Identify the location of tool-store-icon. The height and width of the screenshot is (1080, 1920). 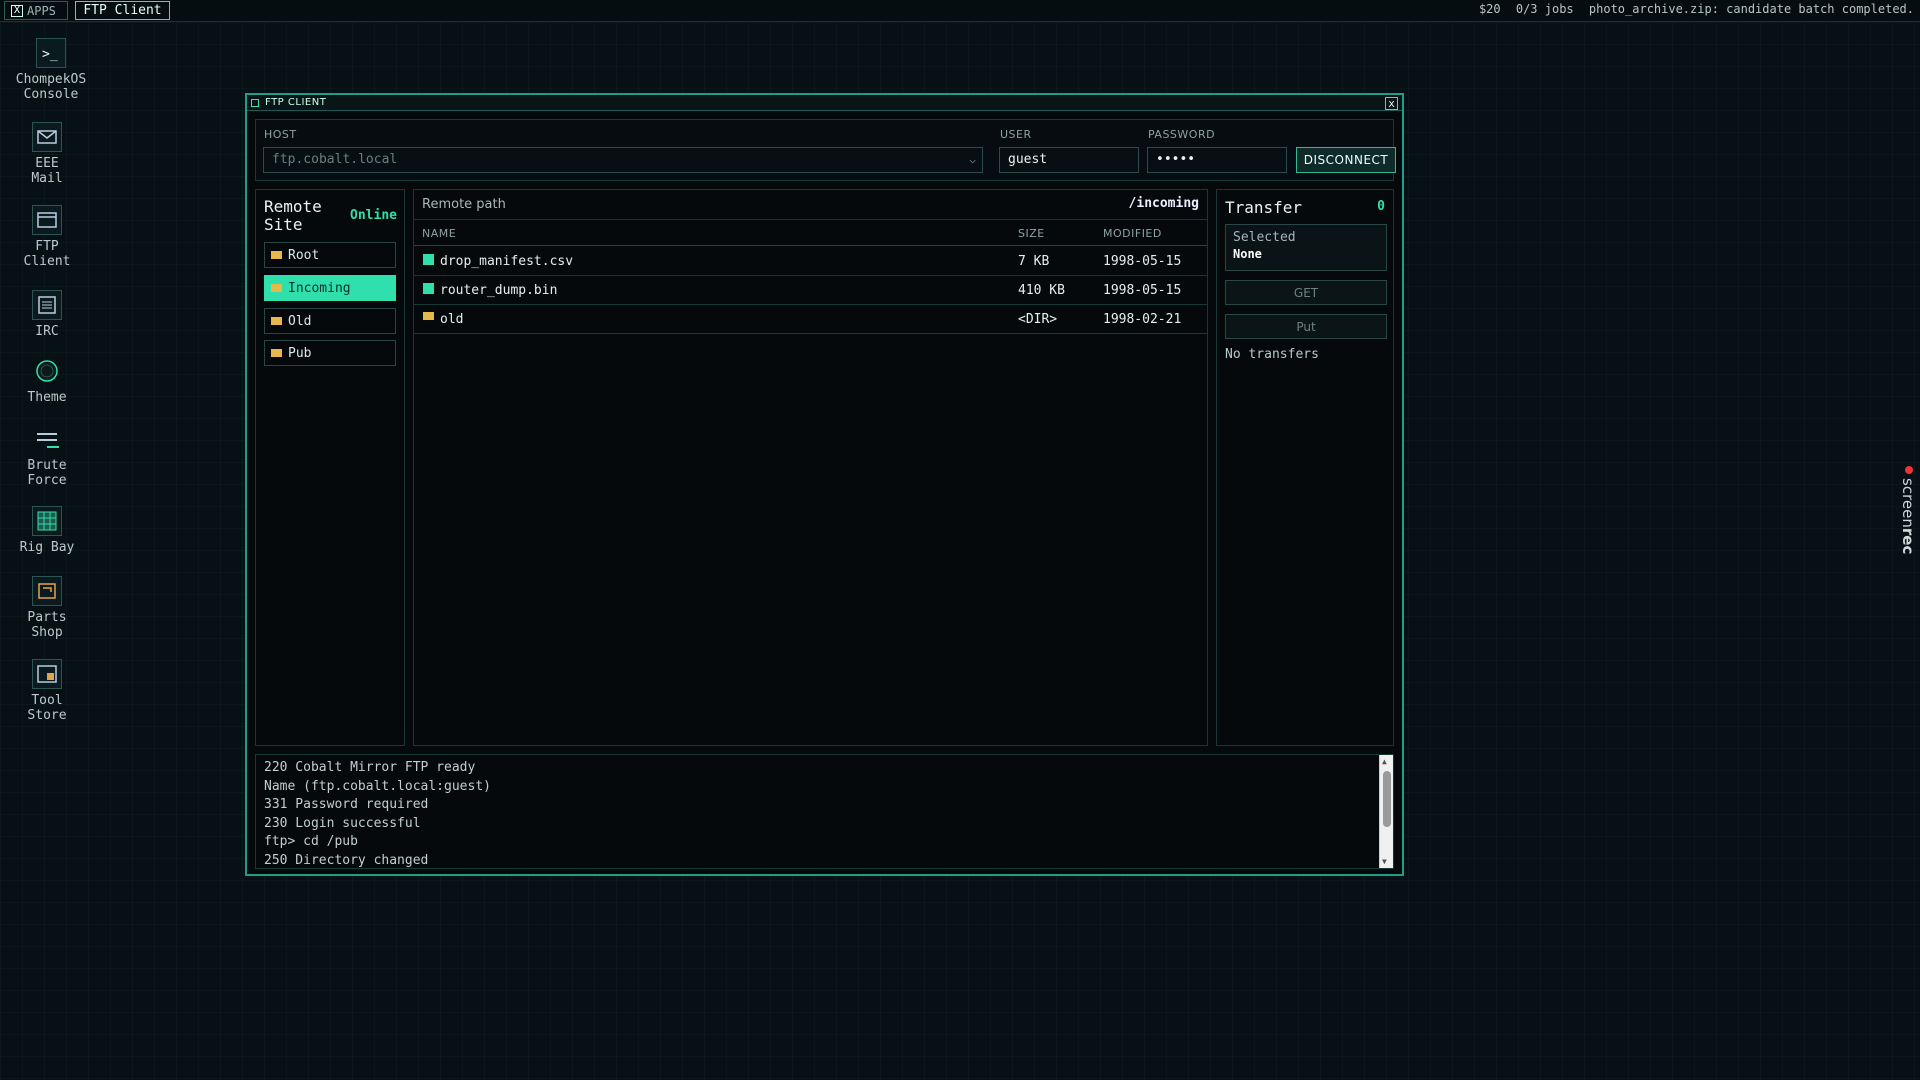
(47, 674).